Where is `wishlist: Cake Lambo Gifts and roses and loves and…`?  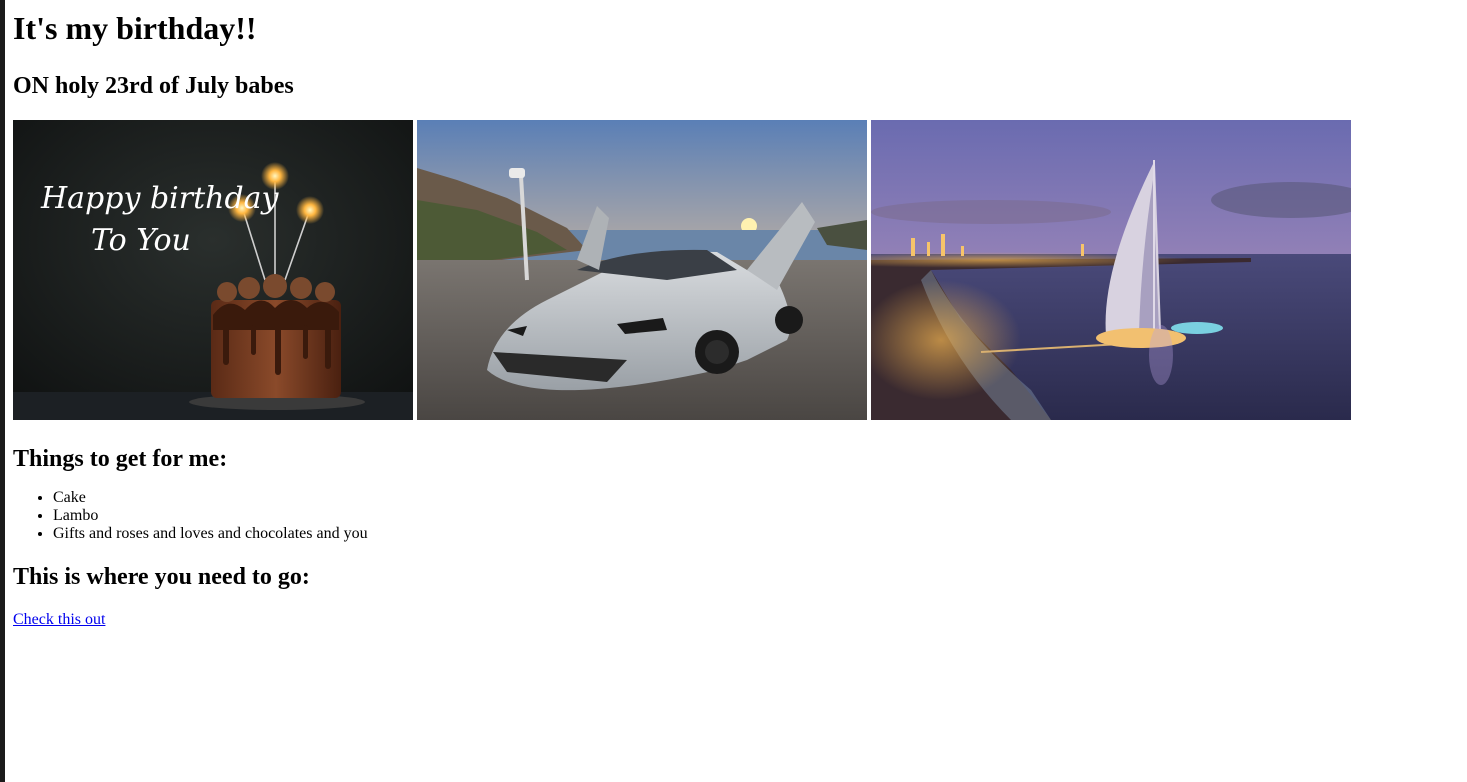
wishlist: Cake Lambo Gifts and roses and loves and… is located at coordinates (682, 516).